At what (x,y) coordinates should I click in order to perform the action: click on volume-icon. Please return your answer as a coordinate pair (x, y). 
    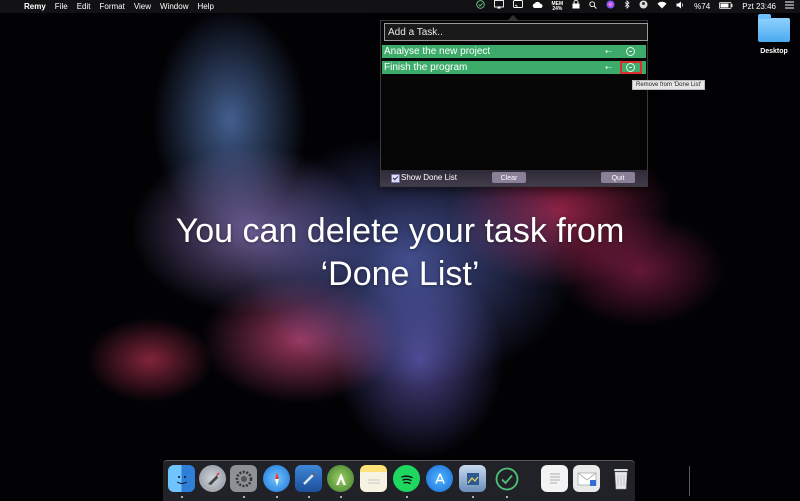
    Looking at the image, I should click on (680, 6).